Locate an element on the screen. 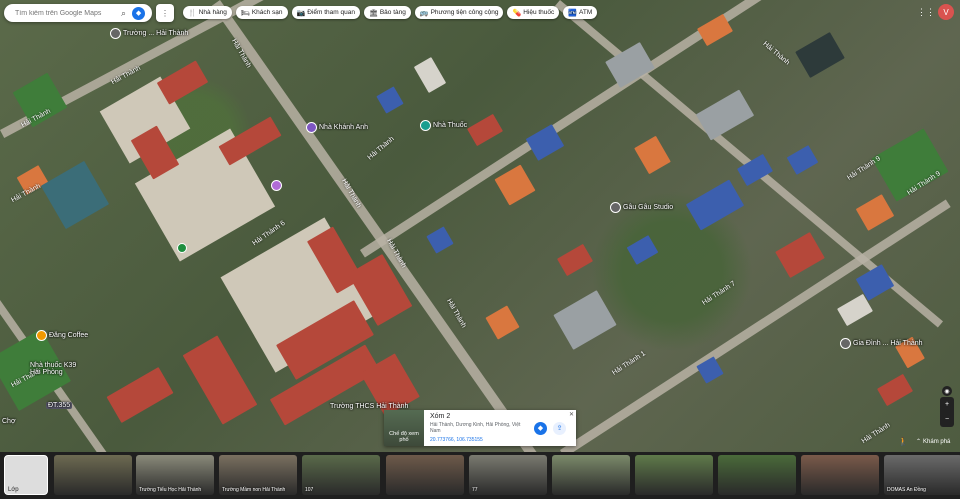  pegman-menu-icon: ⋮ is located at coordinates (165, 13).